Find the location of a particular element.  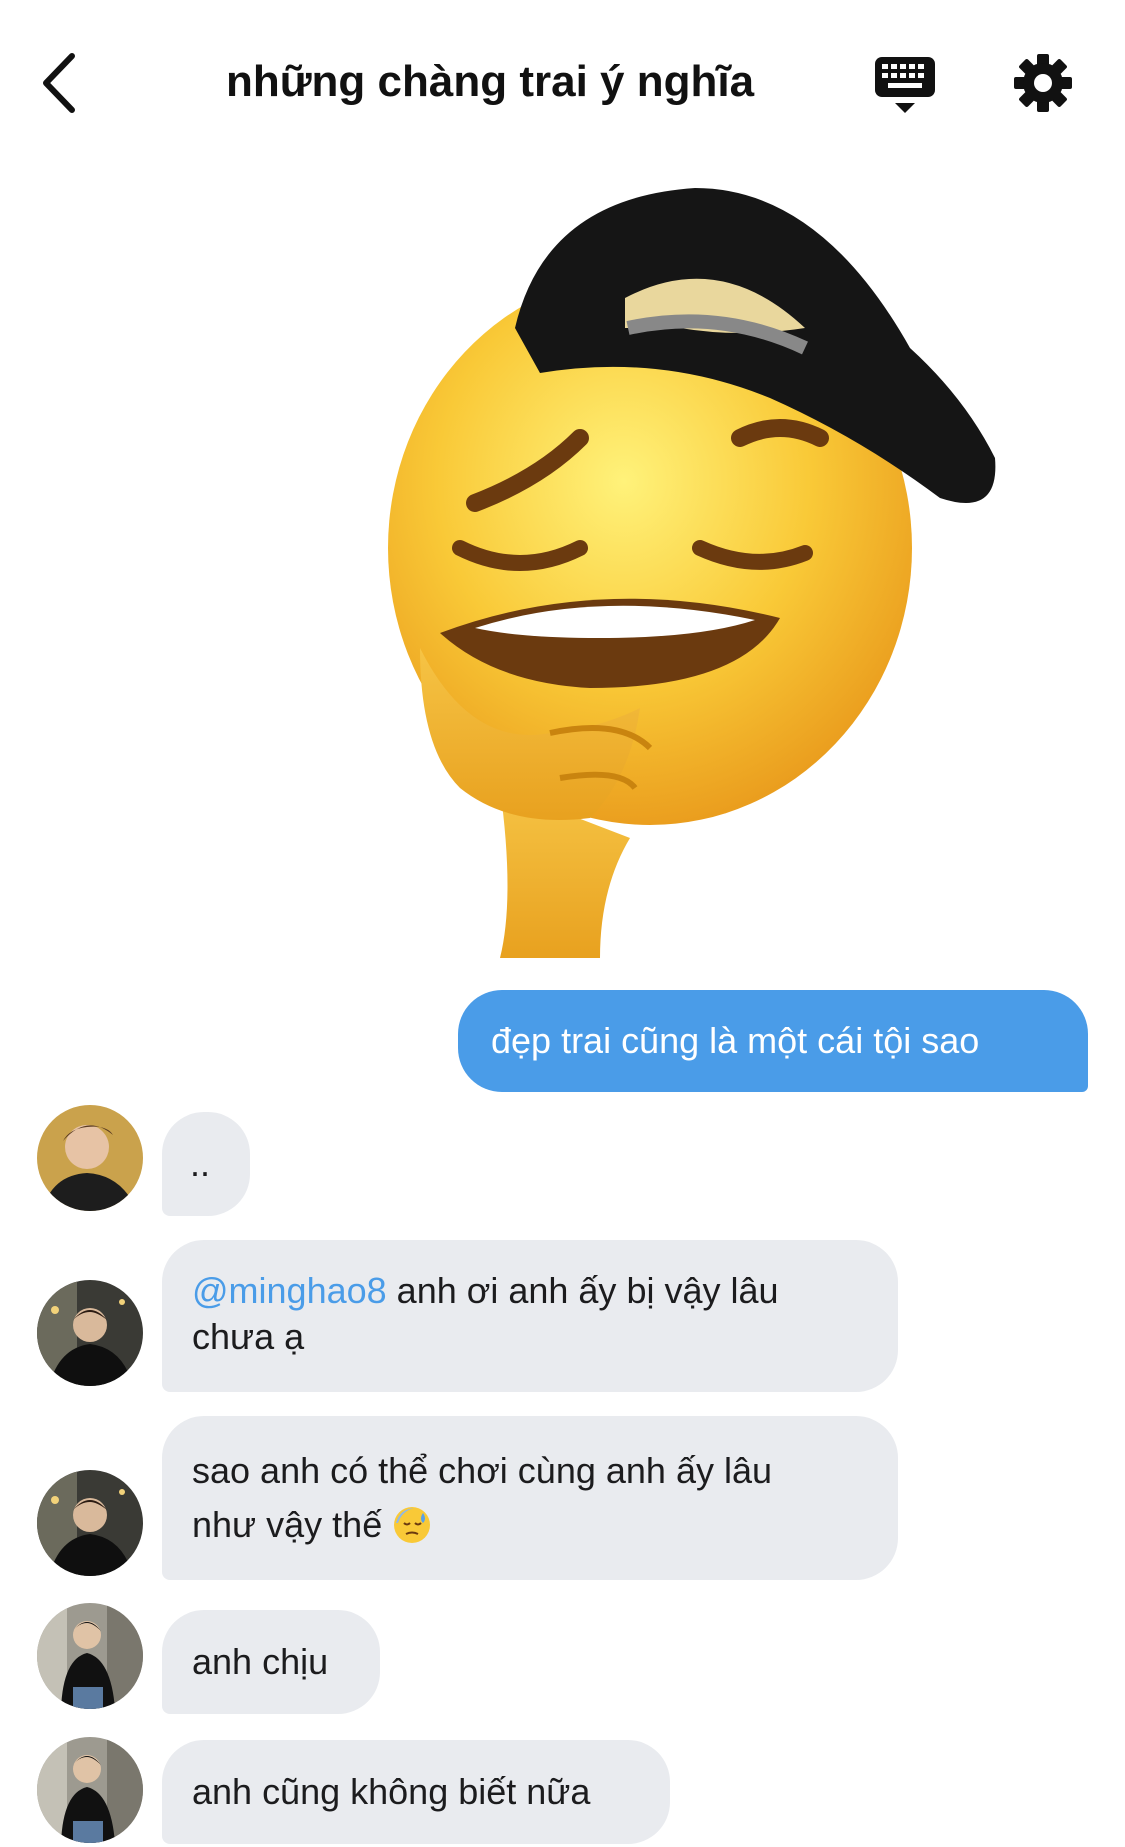

user-mention-link: @minghao8 is located at coordinates (289, 1290).